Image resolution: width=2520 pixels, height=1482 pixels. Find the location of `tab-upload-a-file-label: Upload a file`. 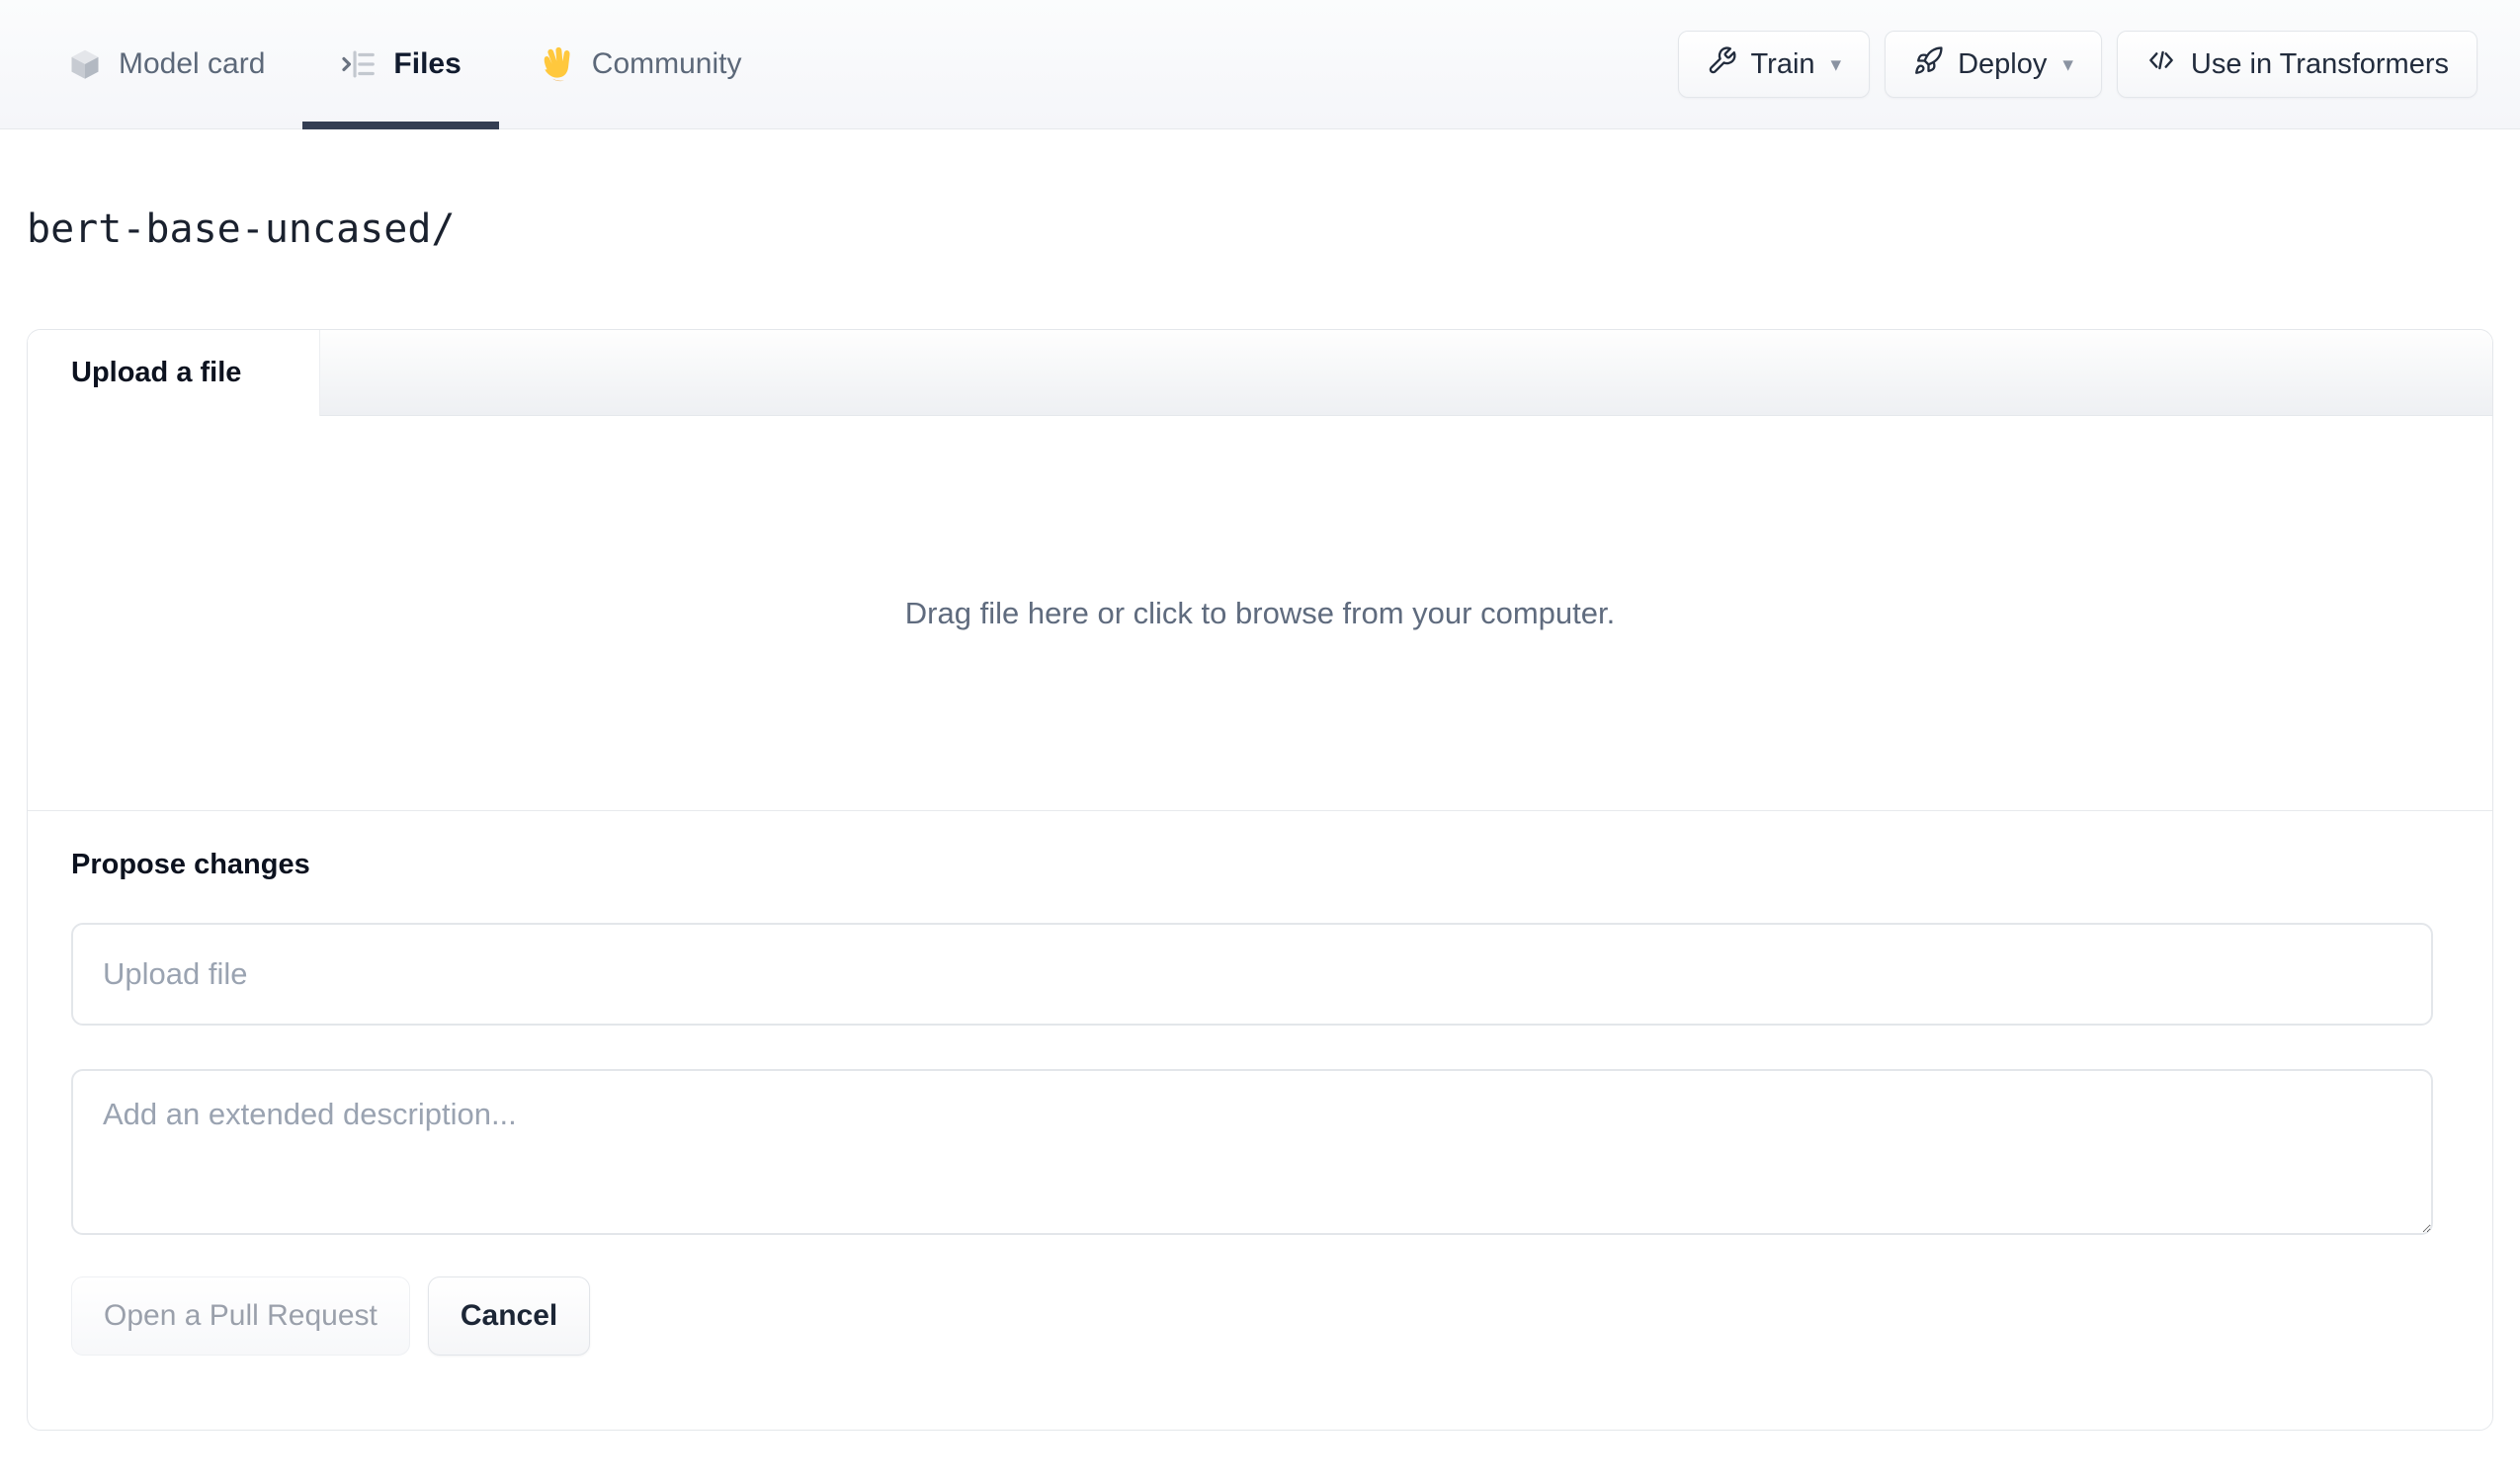

tab-upload-a-file-label: Upload a file is located at coordinates (156, 372).